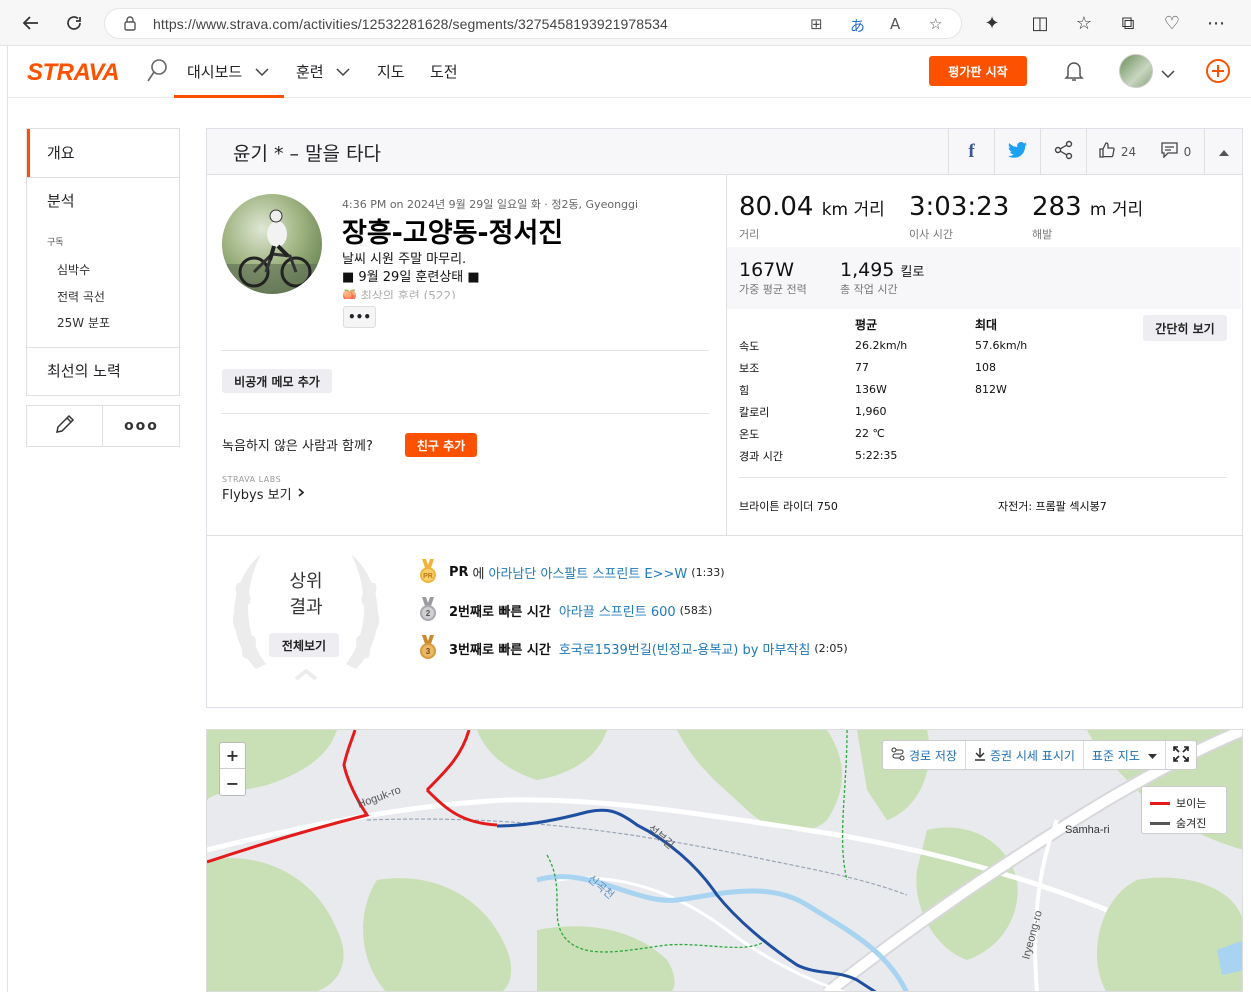 The image size is (1251, 992). What do you see at coordinates (749, 234) in the screenshot?
I see `distance-label: 거리` at bounding box center [749, 234].